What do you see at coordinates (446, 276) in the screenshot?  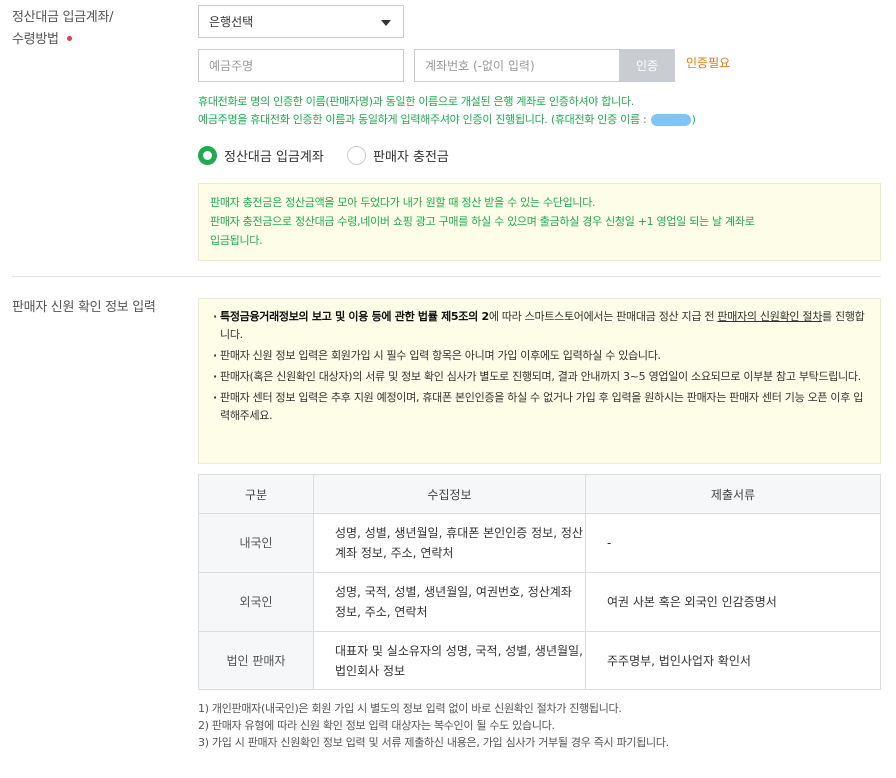 I see `section-divider` at bounding box center [446, 276].